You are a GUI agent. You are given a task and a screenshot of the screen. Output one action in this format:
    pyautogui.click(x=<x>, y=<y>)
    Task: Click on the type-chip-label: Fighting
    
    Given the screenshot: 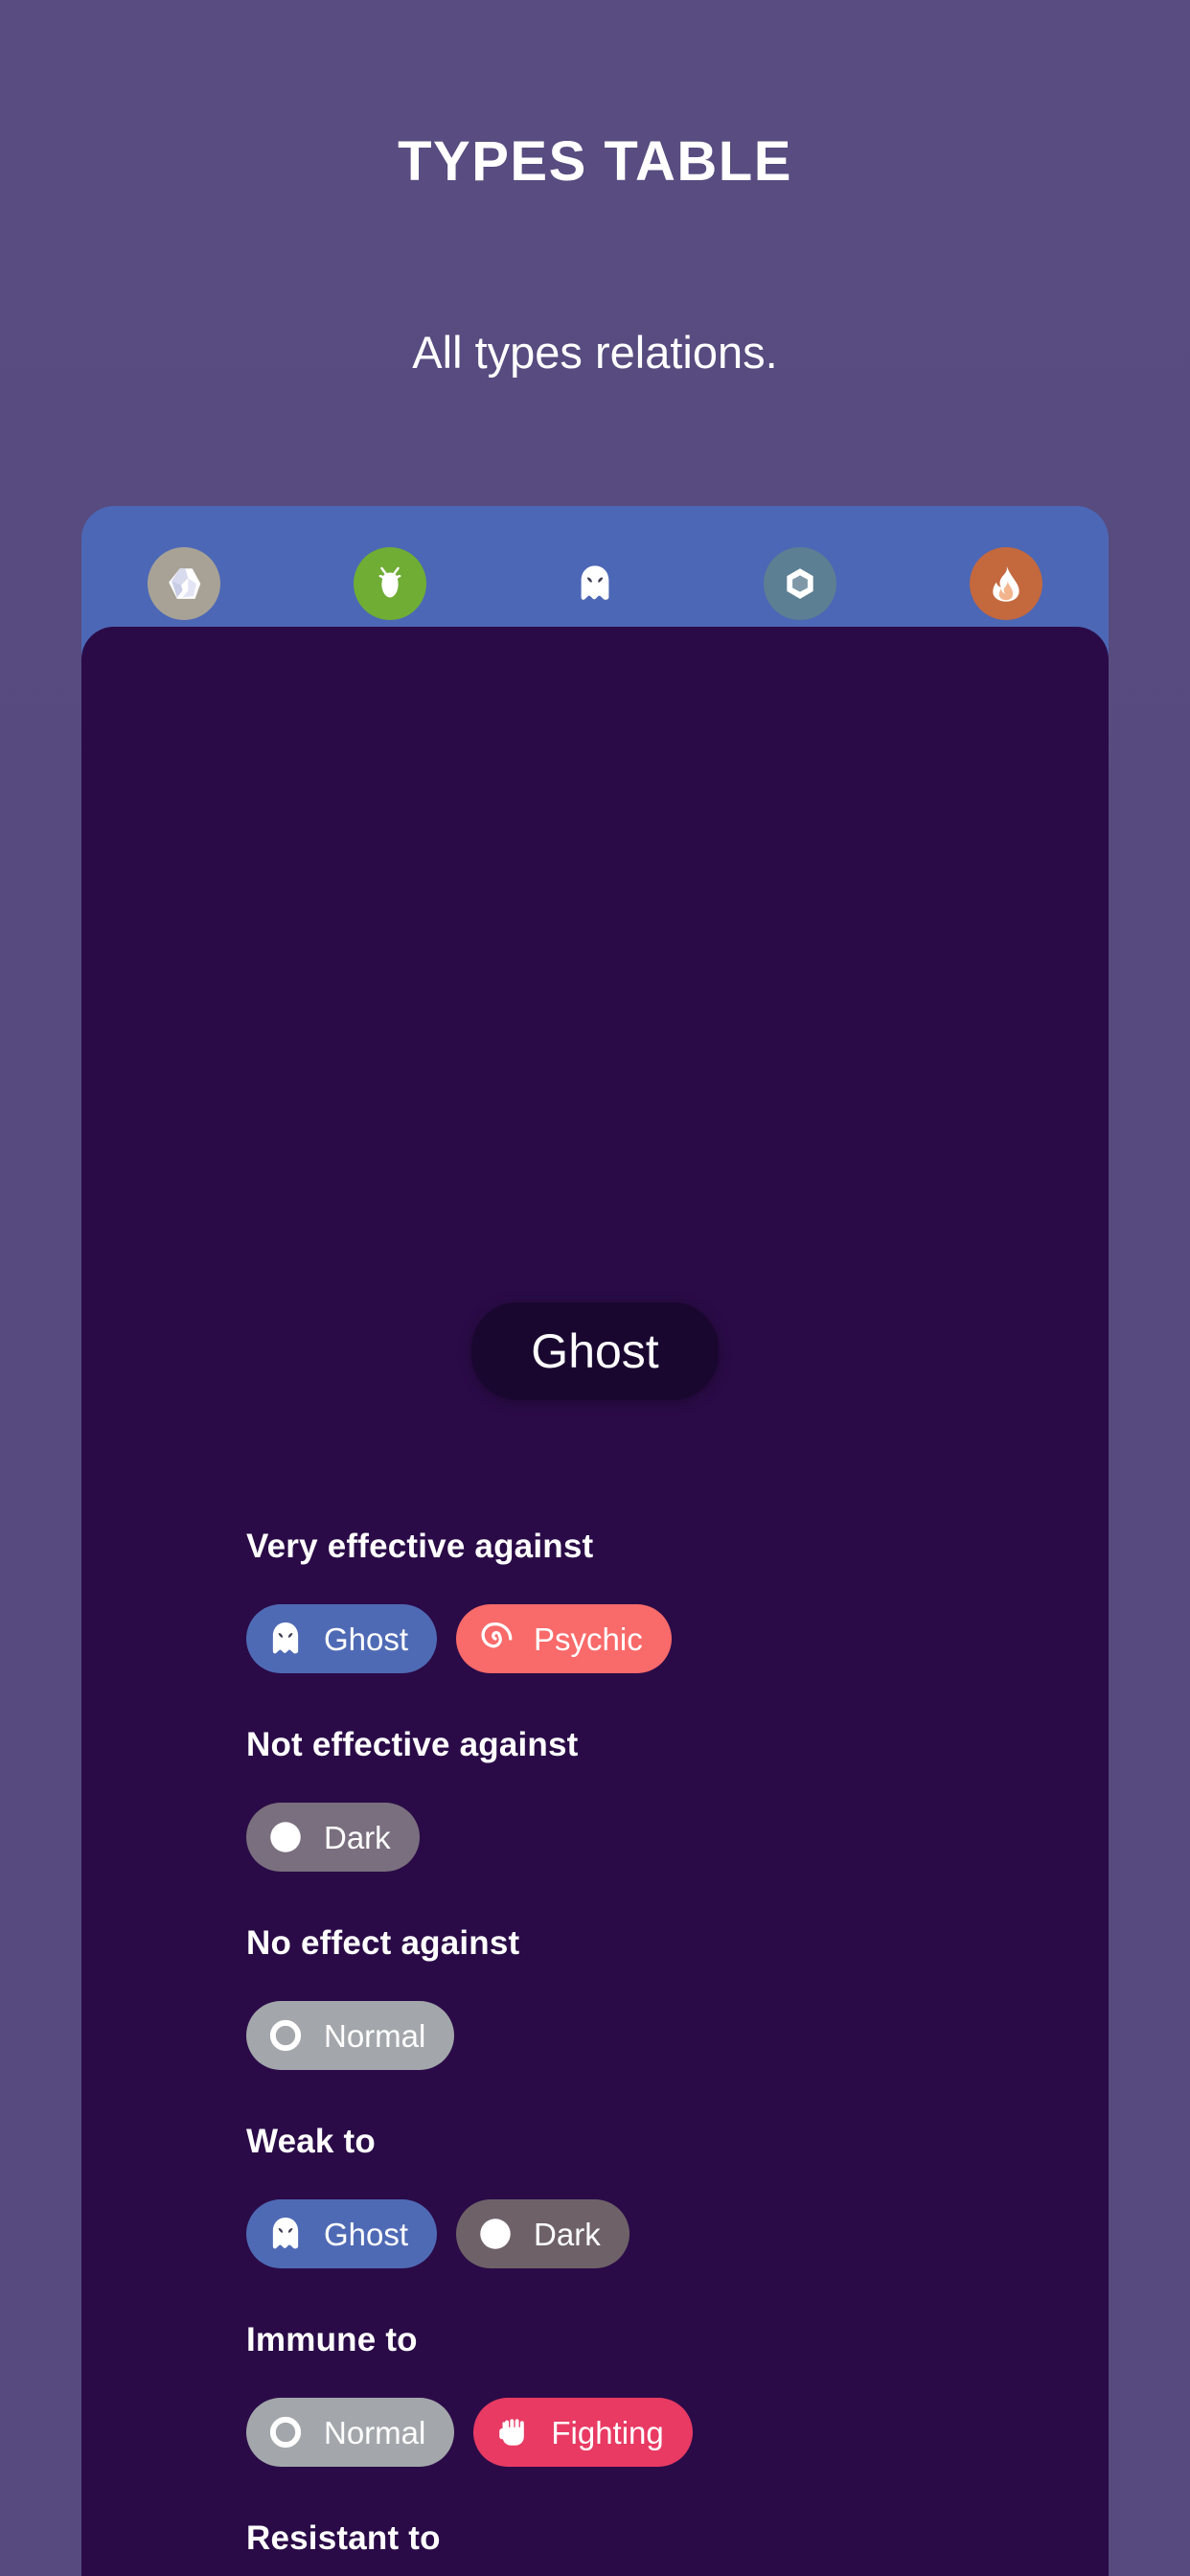 What is the action you would take?
    pyautogui.click(x=607, y=2432)
    